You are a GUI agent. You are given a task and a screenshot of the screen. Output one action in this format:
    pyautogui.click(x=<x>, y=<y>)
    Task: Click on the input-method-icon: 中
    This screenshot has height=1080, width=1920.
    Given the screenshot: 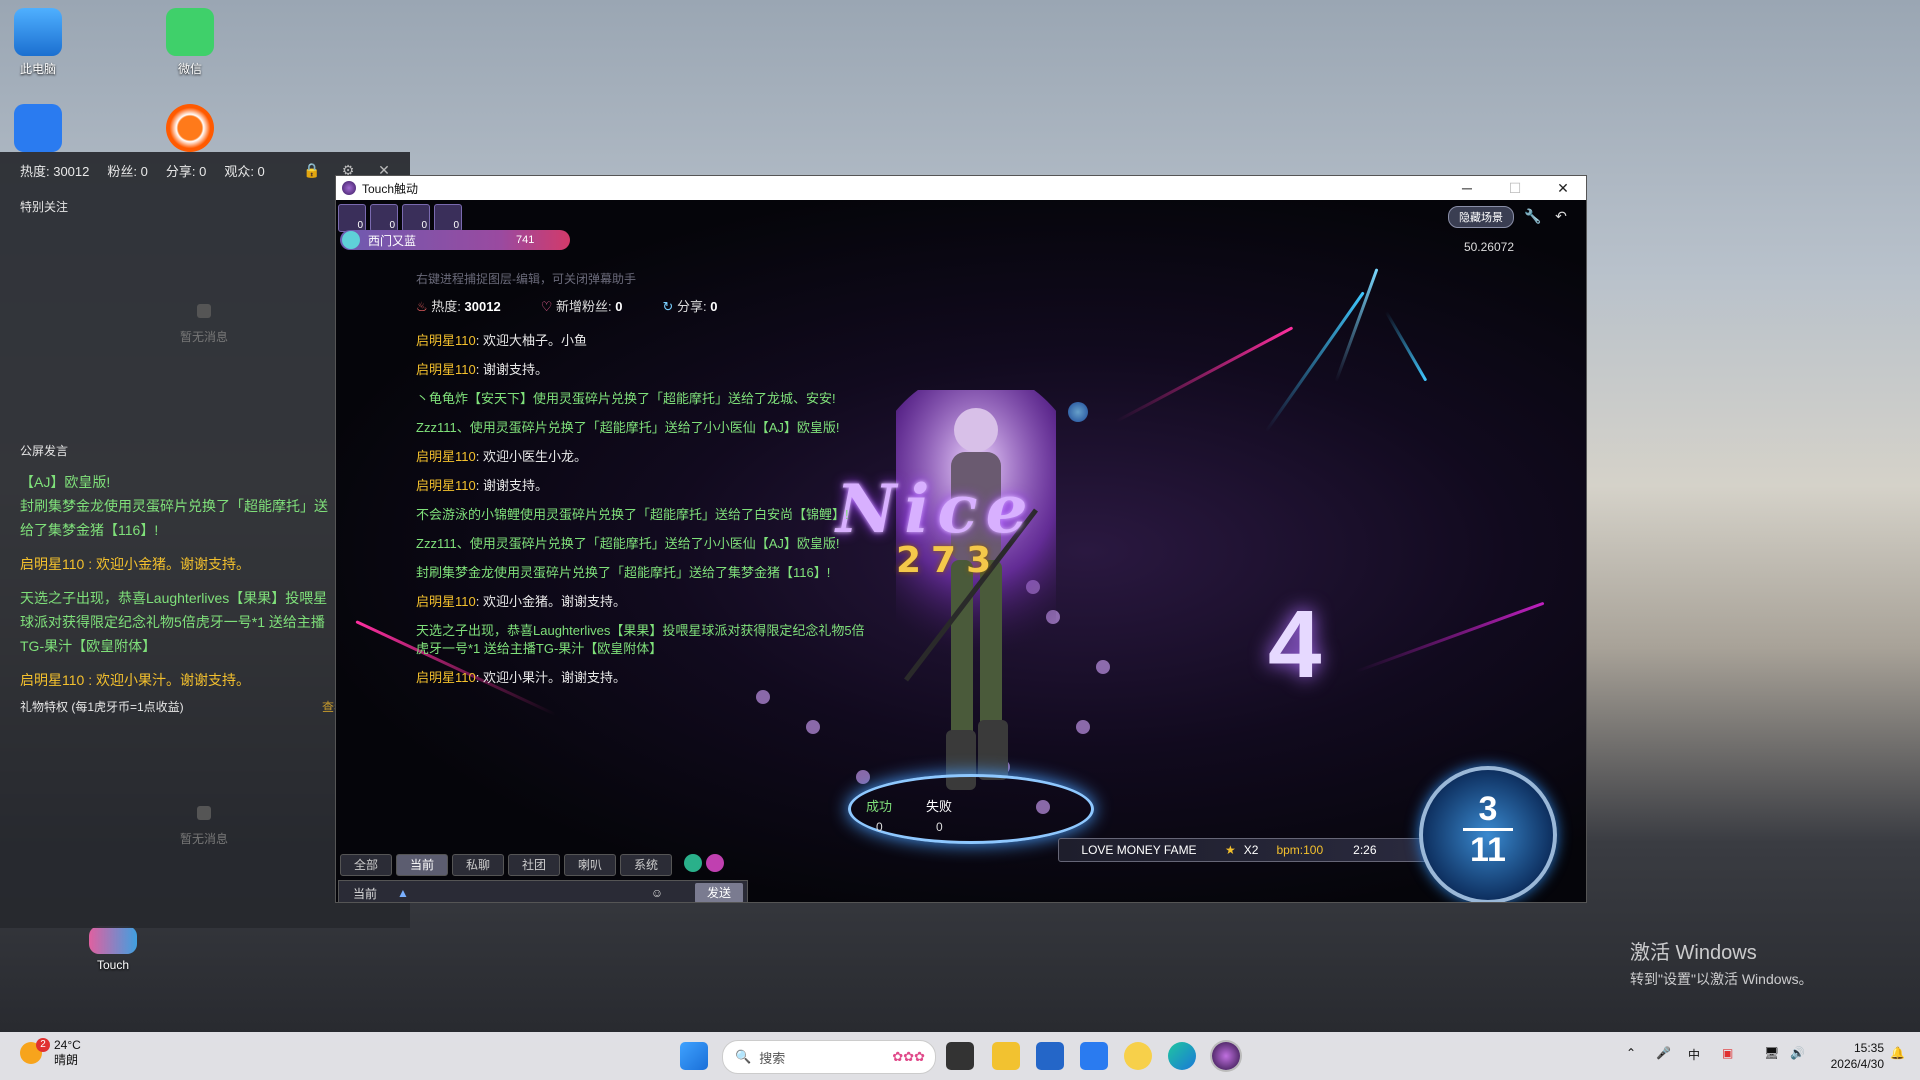 What is the action you would take?
    pyautogui.click(x=1694, y=1054)
    